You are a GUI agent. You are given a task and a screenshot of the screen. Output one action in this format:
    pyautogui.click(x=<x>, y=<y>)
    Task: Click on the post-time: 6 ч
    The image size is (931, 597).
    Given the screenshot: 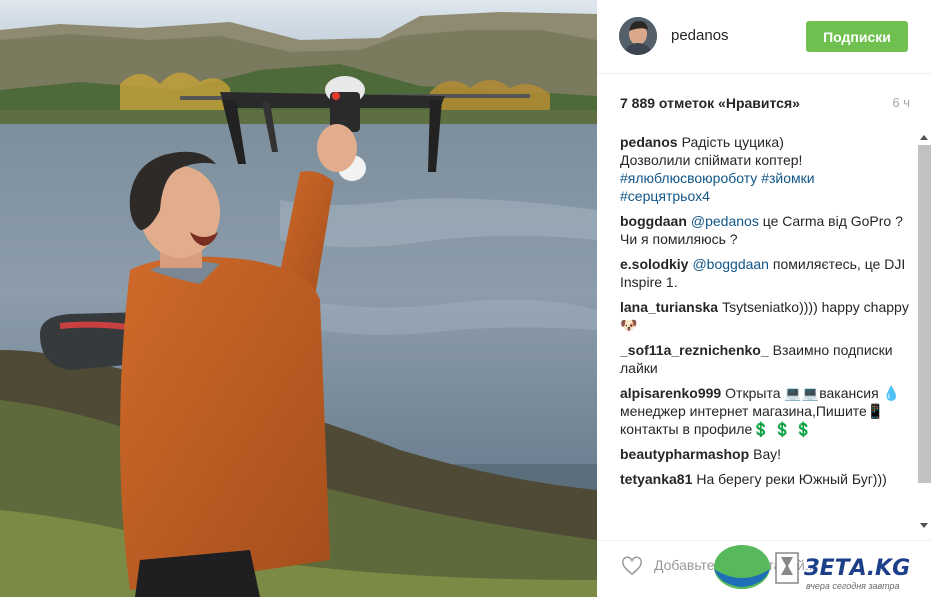 What is the action you would take?
    pyautogui.click(x=901, y=102)
    